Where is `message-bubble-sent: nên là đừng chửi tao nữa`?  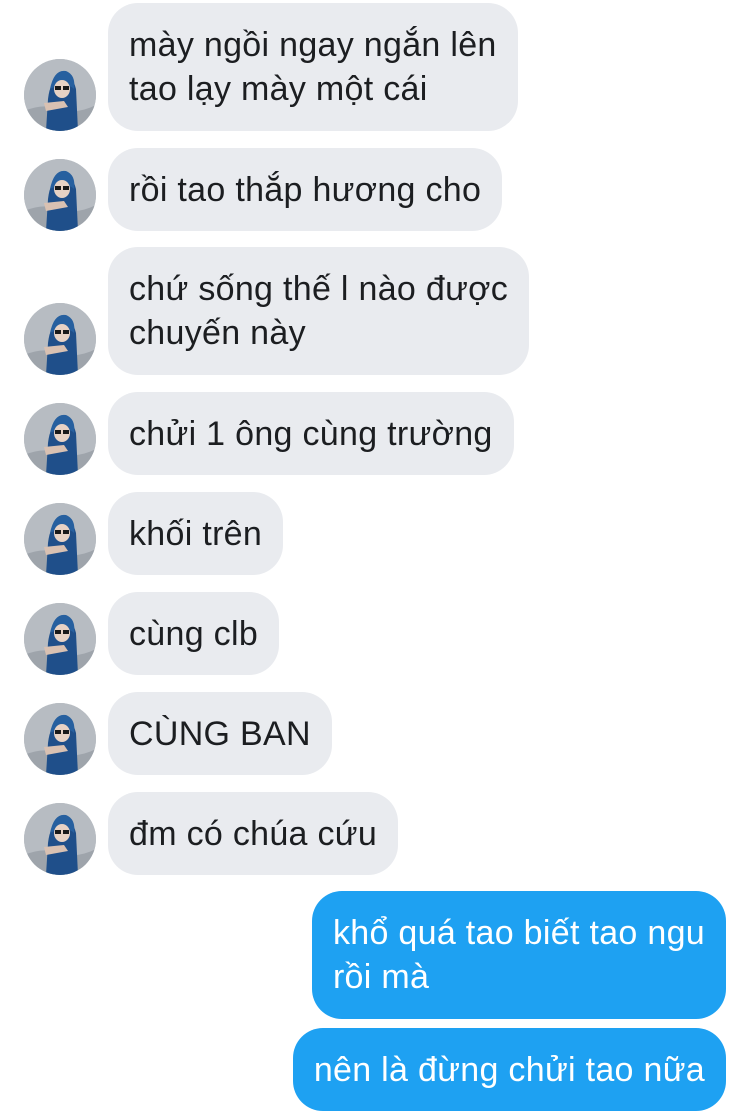
message-bubble-sent: nên là đừng chửi tao nữa is located at coordinates (509, 1069).